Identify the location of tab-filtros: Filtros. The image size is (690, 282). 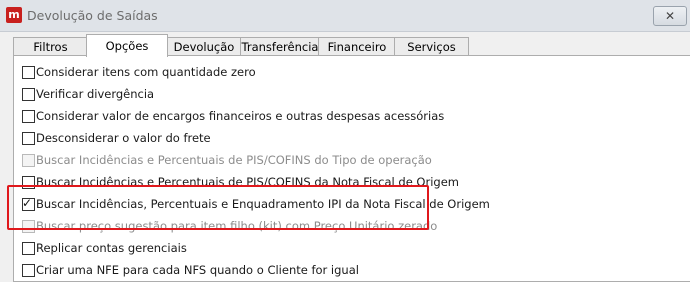
(50, 46).